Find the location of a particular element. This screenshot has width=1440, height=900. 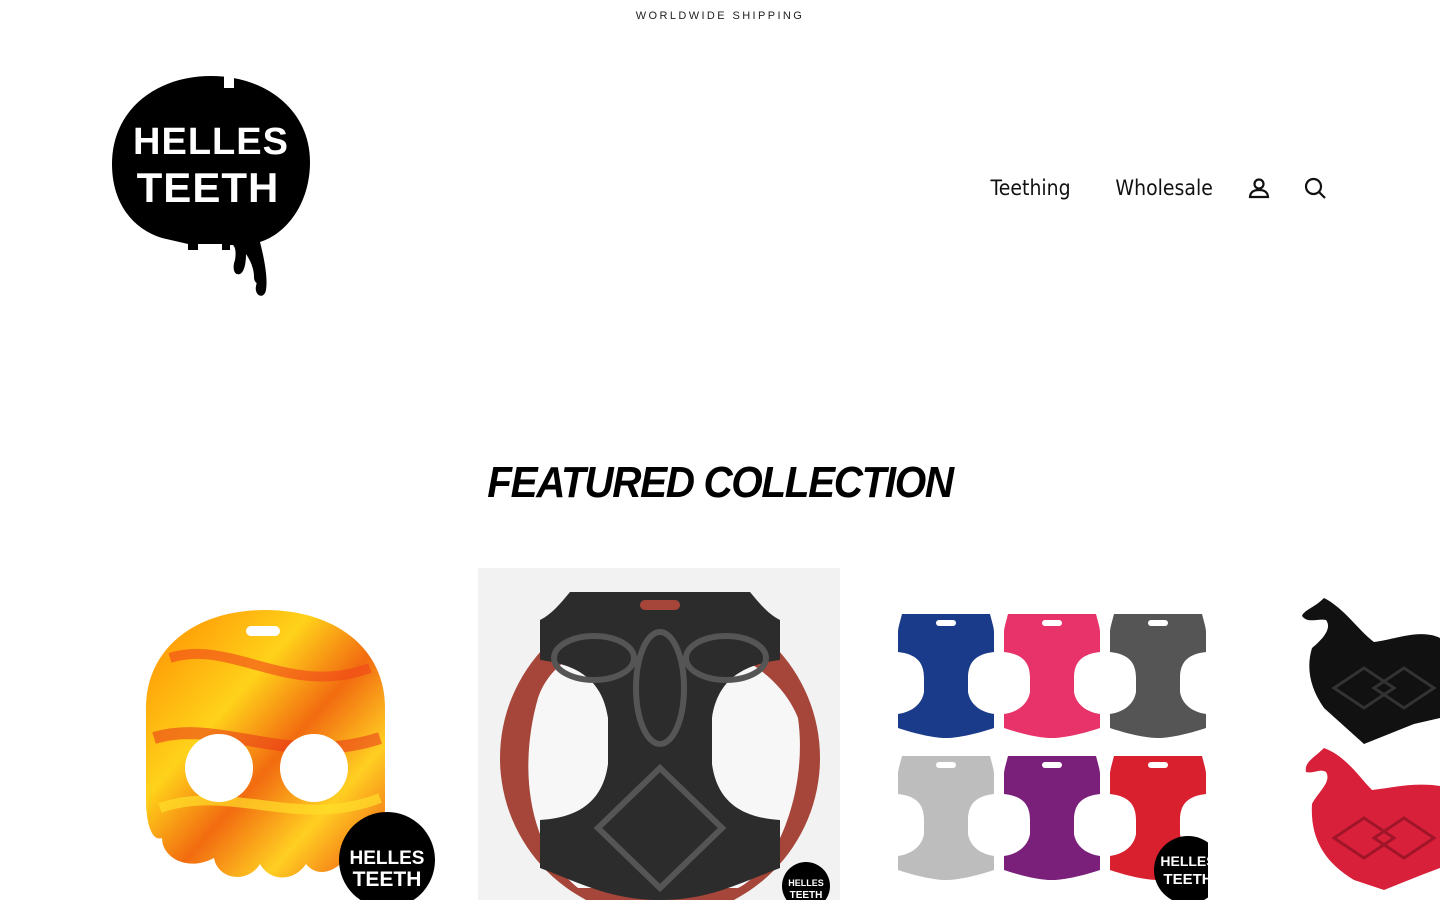

product-image-horses is located at coordinates (1371, 744).